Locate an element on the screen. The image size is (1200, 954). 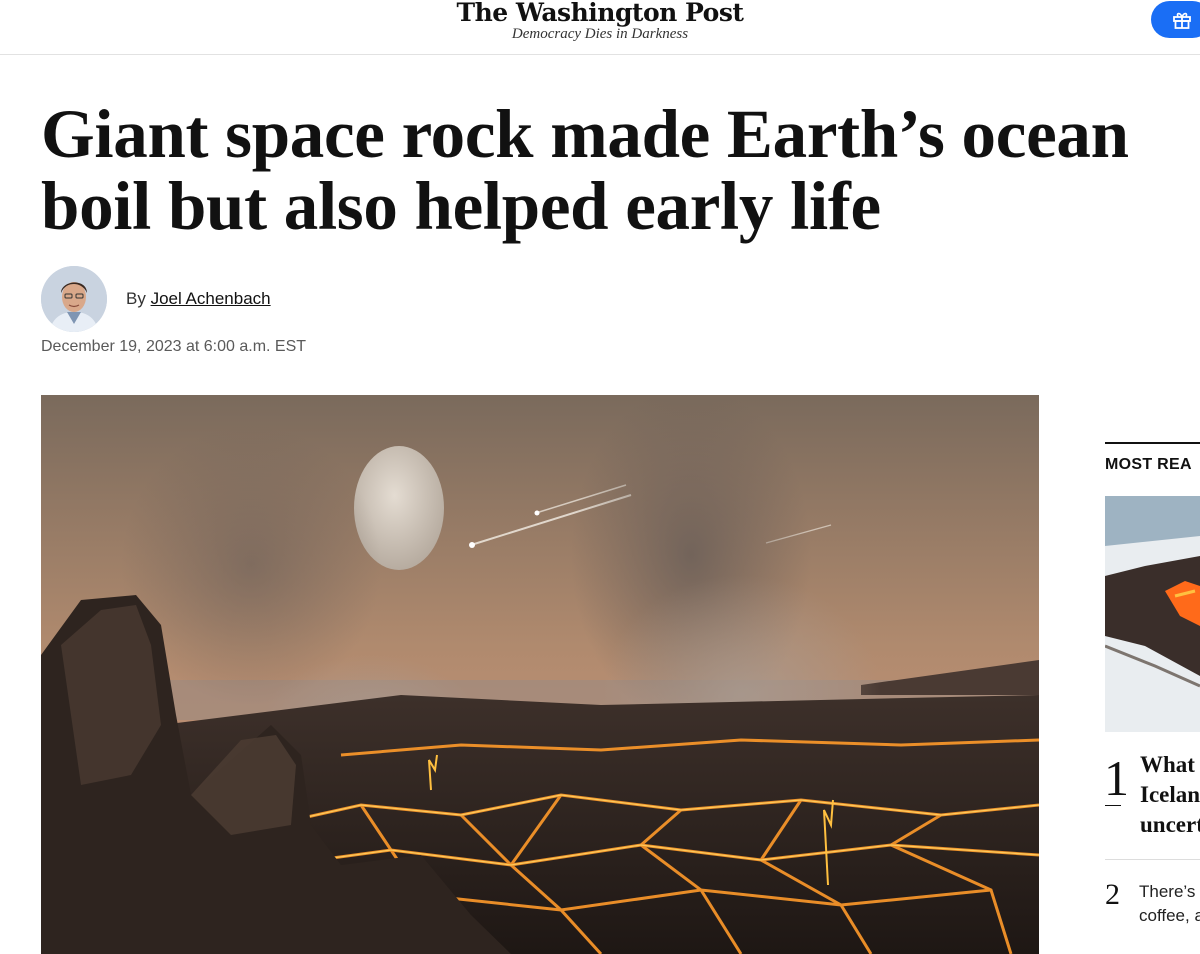
rail-divider is located at coordinates (1152, 859).